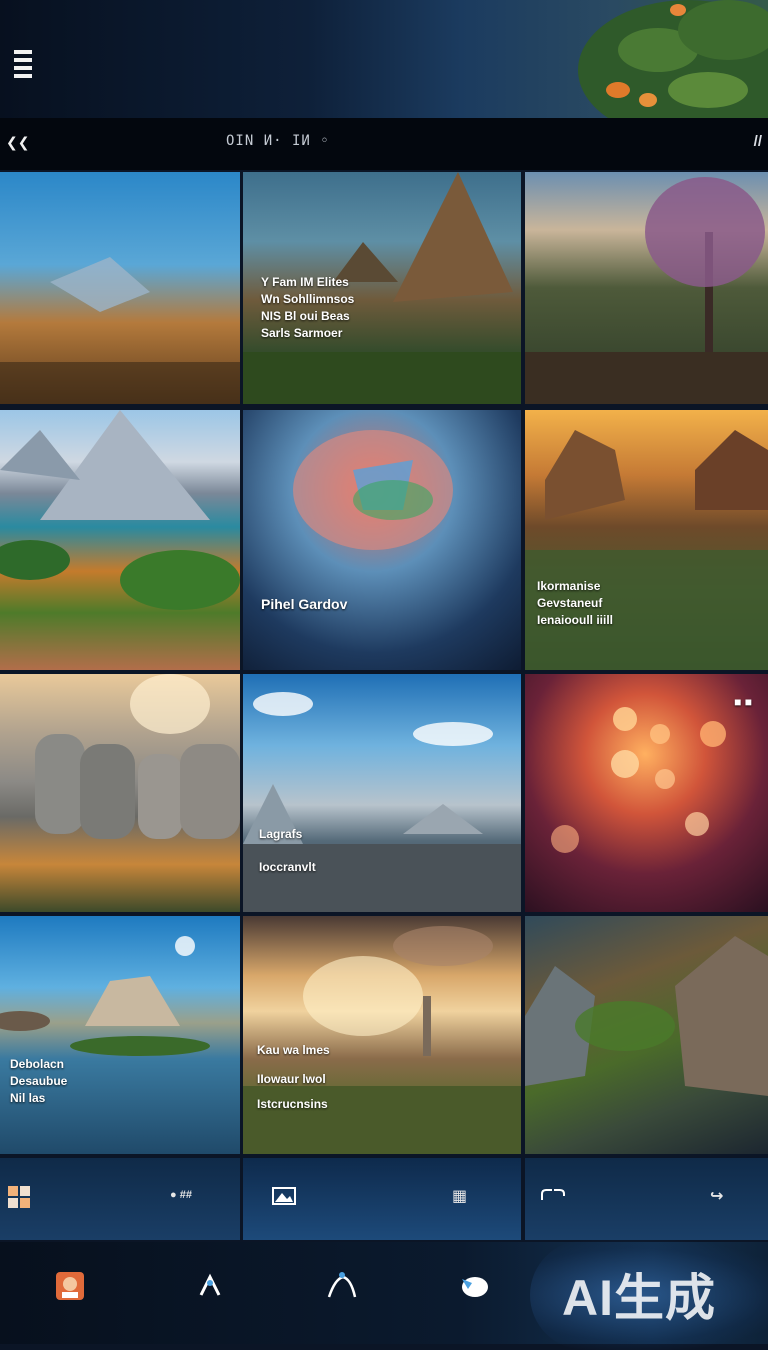 The image size is (768, 1350). I want to click on toolbar, so click(384, 144).